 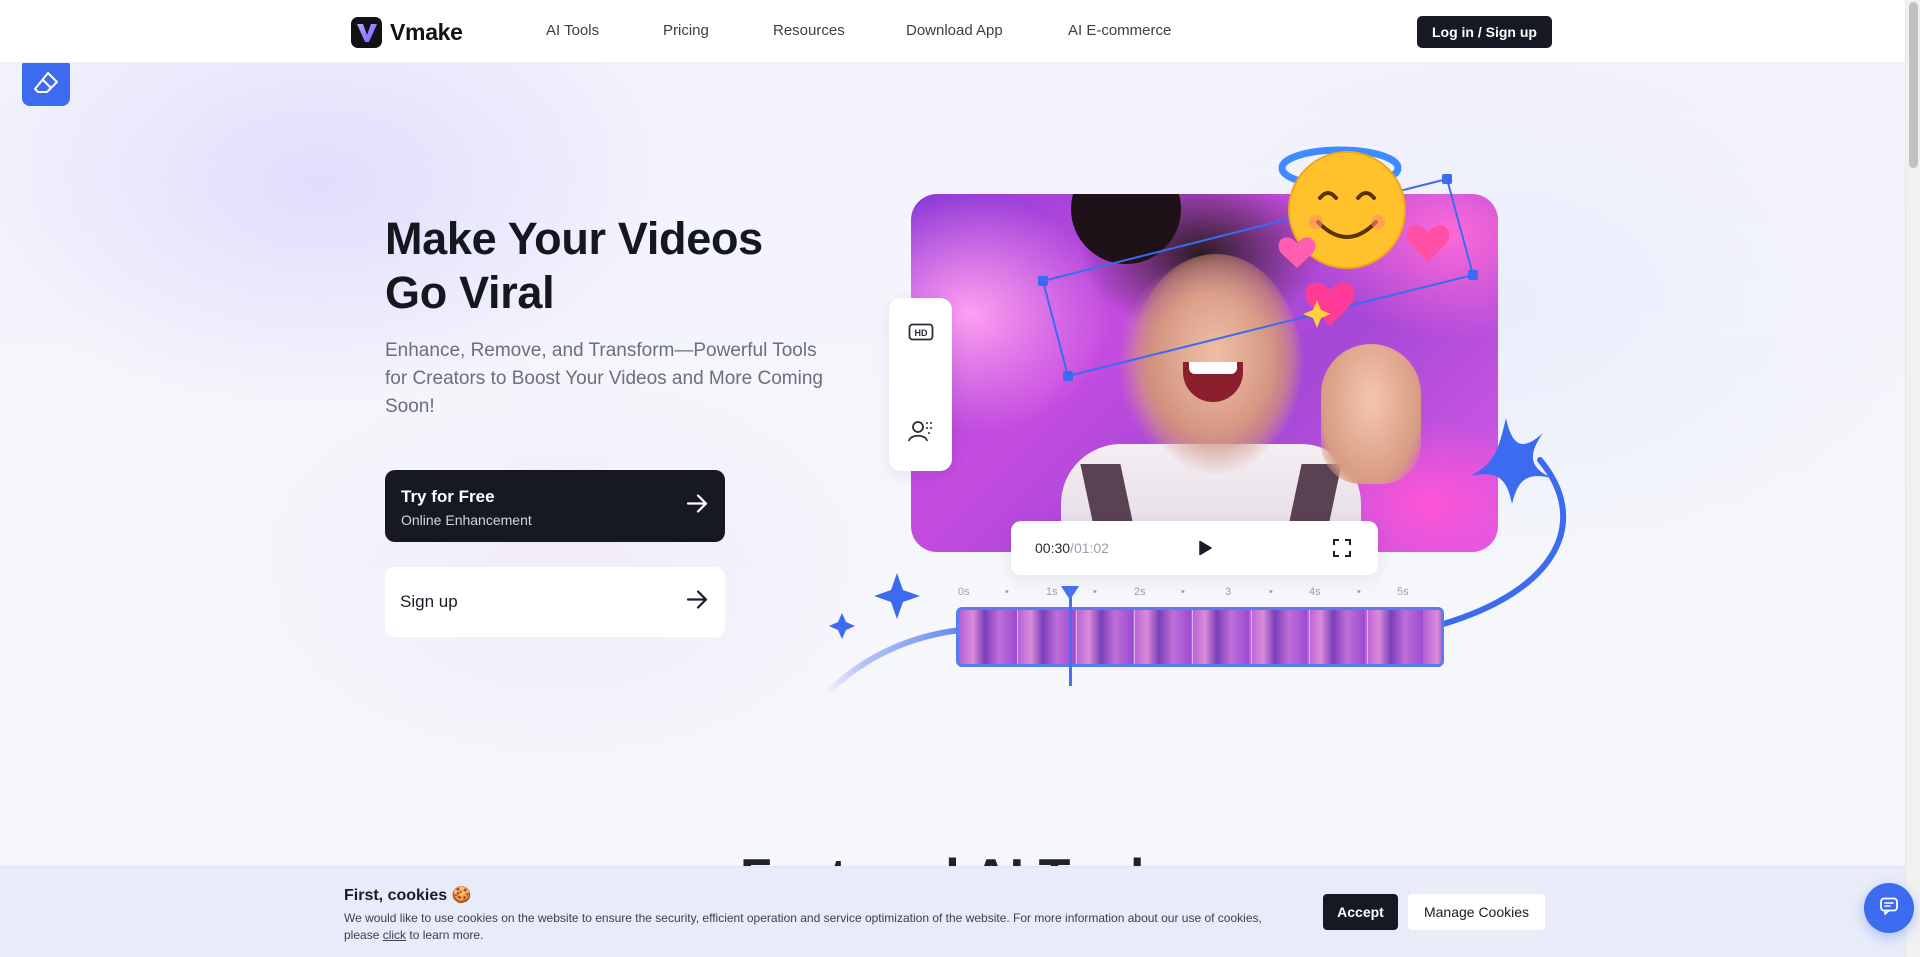 I want to click on timeline-label: 2s, so click(x=1140, y=592).